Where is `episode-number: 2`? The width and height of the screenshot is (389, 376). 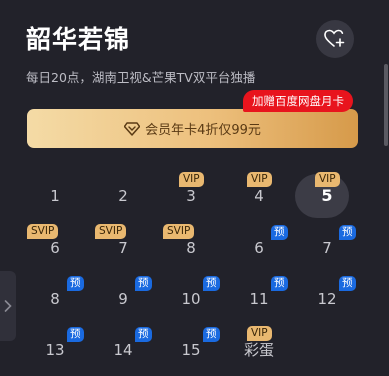 episode-number: 2 is located at coordinates (123, 196).